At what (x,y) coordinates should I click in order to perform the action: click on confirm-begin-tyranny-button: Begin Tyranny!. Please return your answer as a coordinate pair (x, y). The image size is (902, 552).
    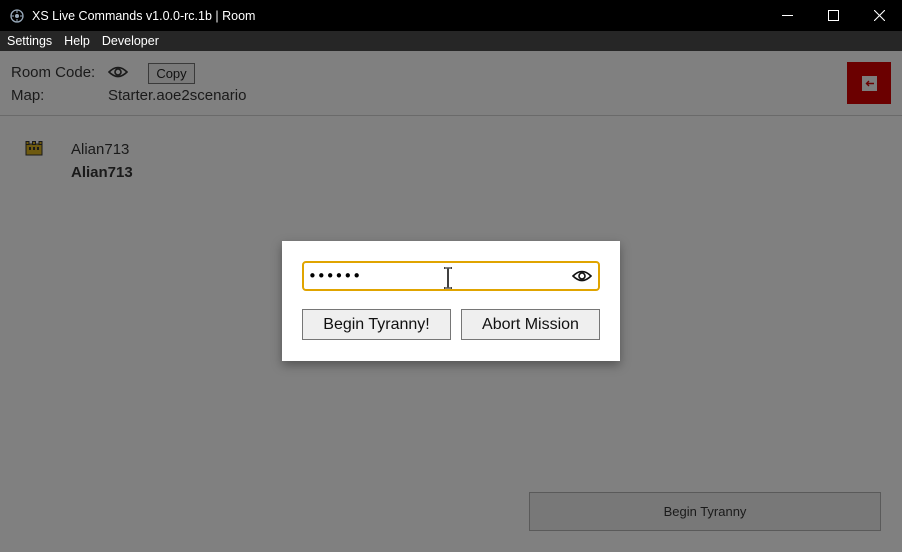
    Looking at the image, I should click on (376, 324).